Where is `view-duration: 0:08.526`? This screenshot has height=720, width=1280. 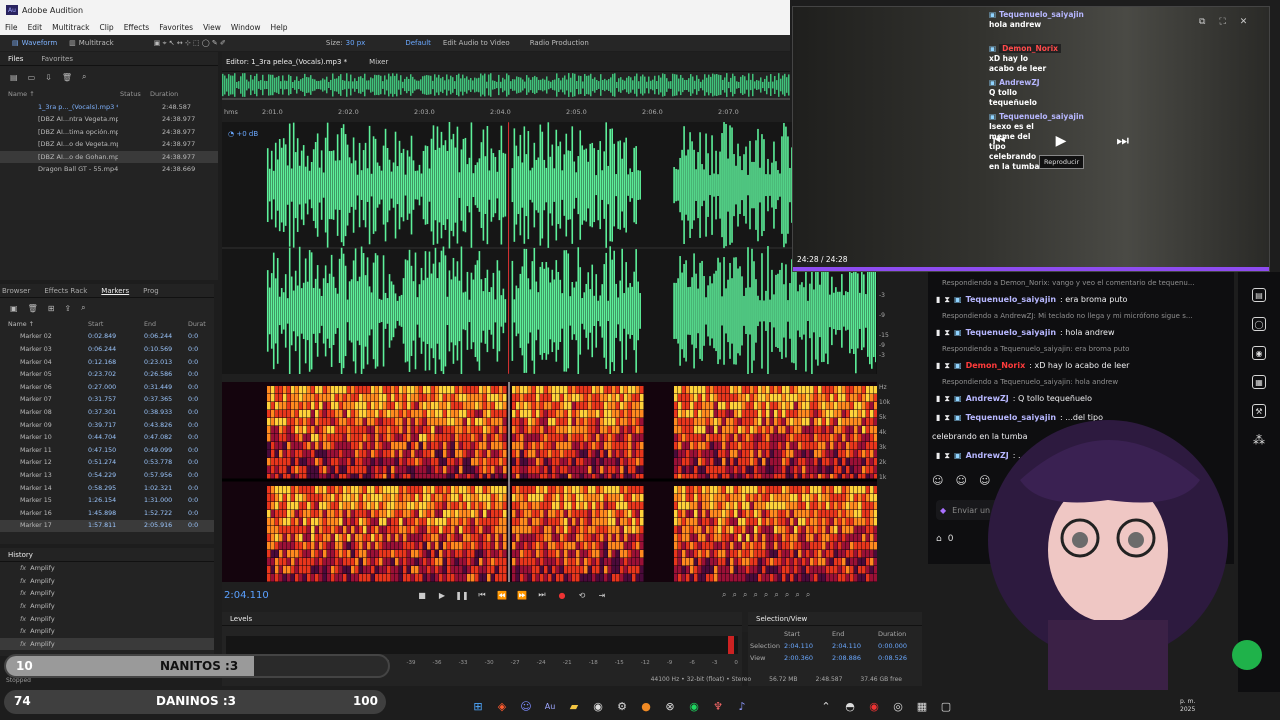 view-duration: 0:08.526 is located at coordinates (892, 658).